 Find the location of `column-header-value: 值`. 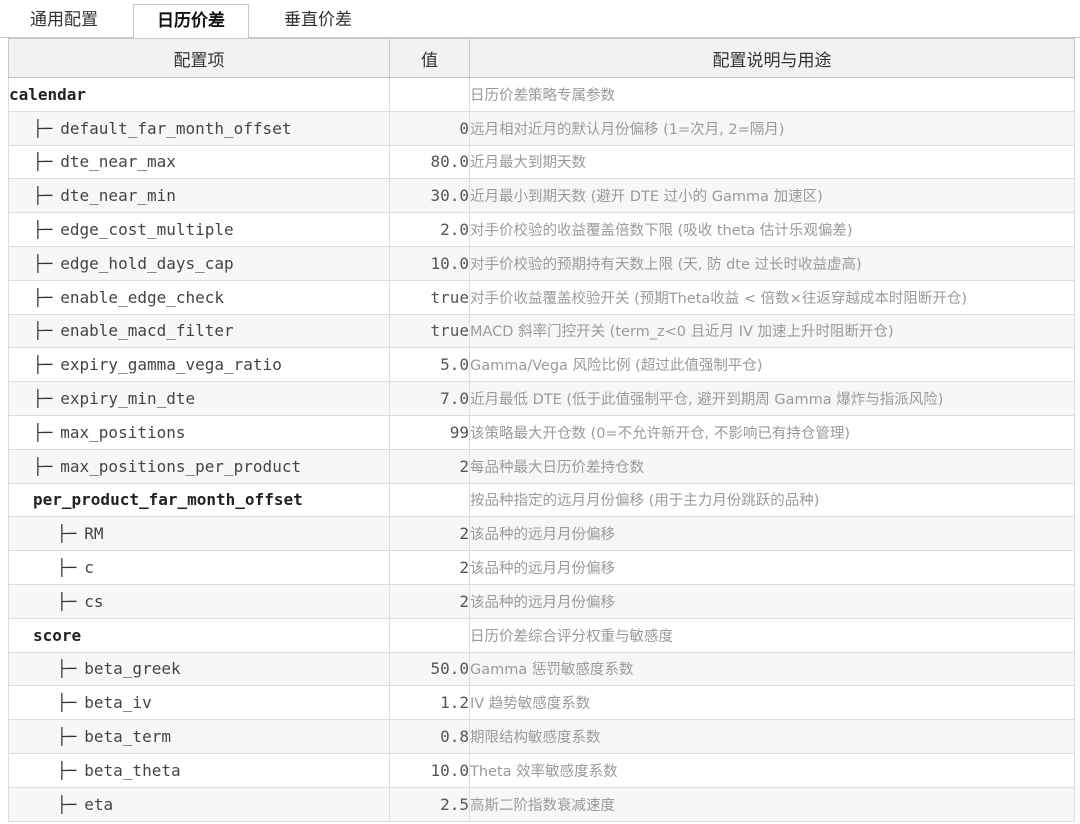

column-header-value: 值 is located at coordinates (429, 58).